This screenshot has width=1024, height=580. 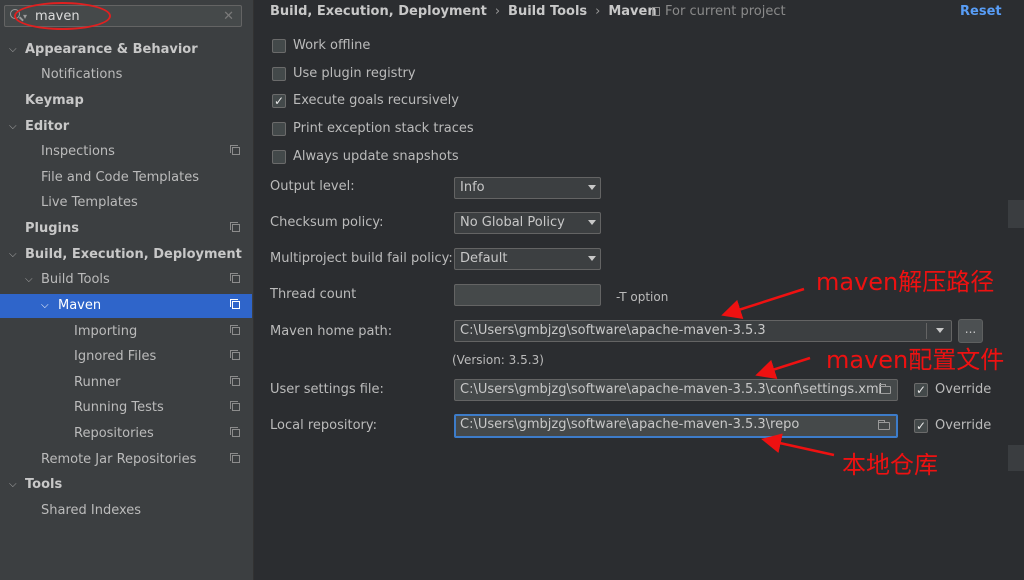 I want to click on tree-item-file-and-code-templates: File and Code Templates, so click(x=126, y=178).